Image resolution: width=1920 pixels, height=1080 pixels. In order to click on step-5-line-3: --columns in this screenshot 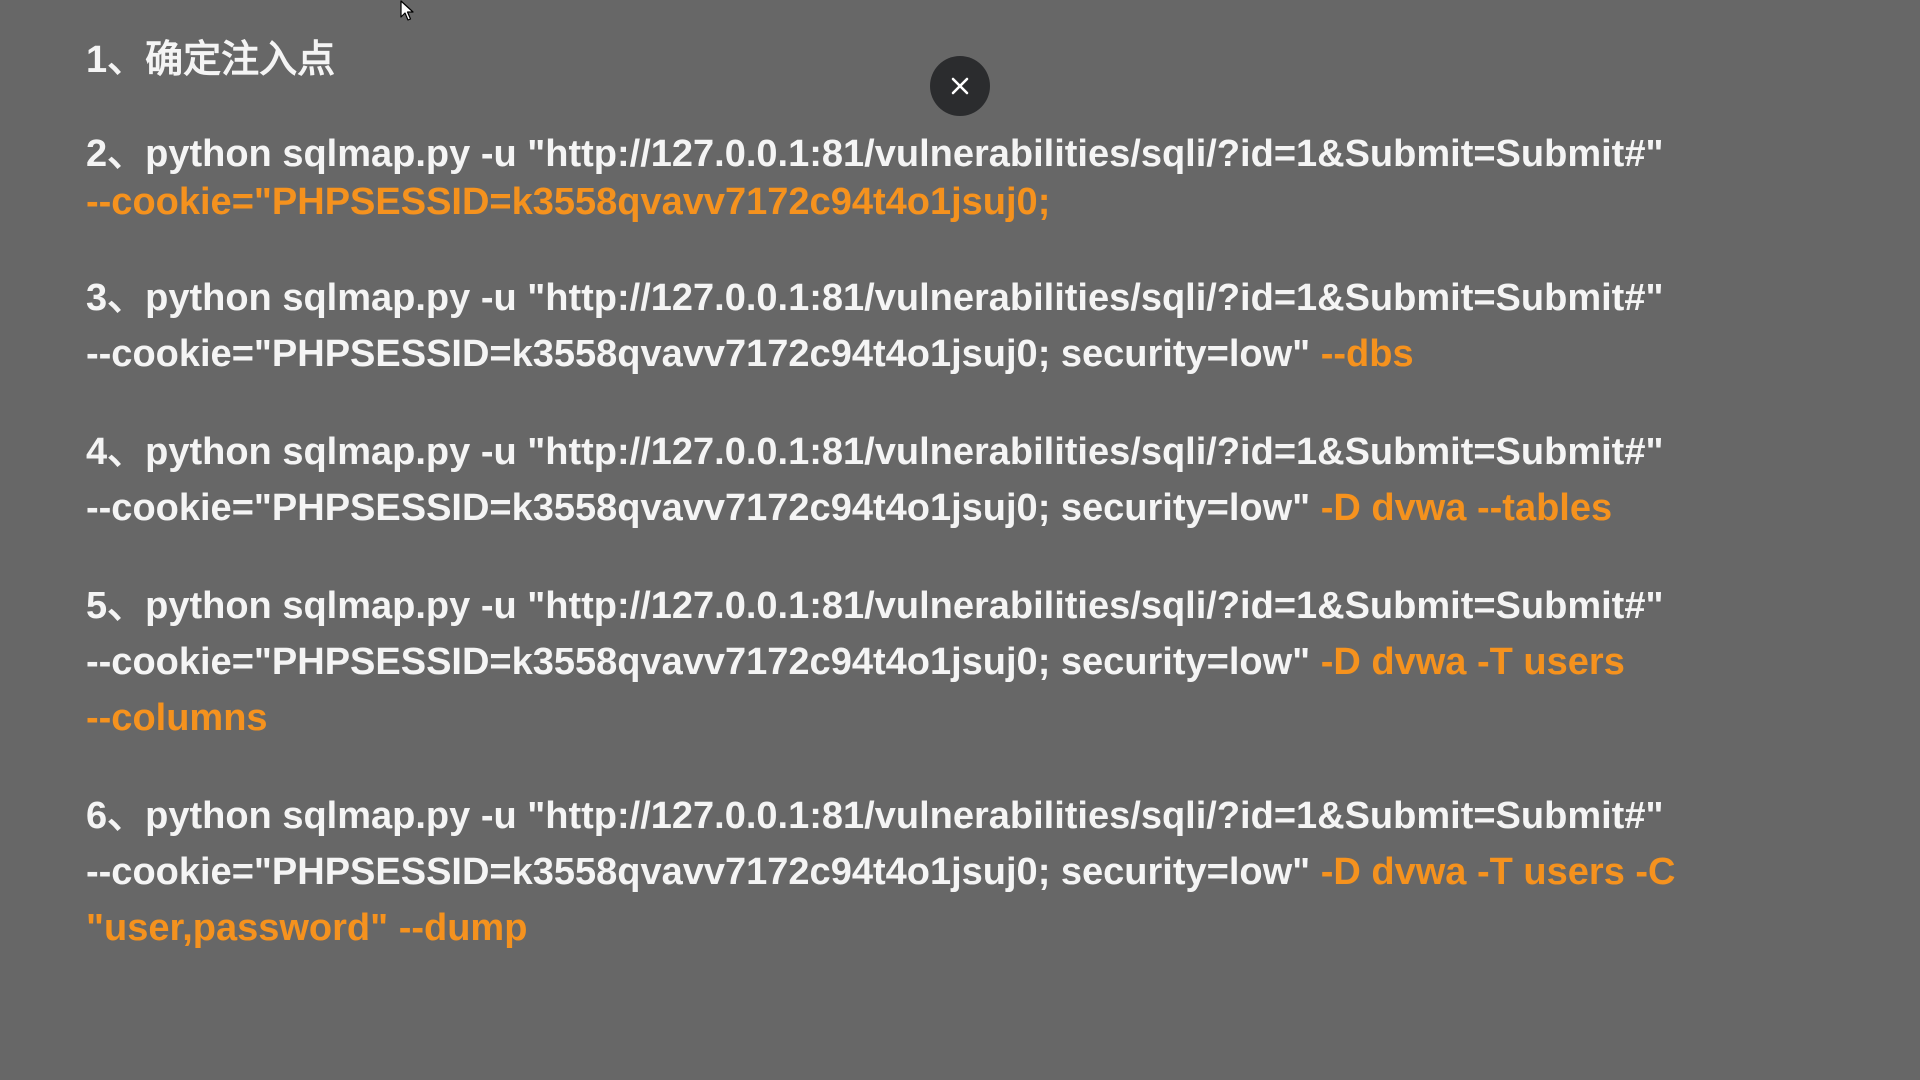, I will do `click(177, 718)`.